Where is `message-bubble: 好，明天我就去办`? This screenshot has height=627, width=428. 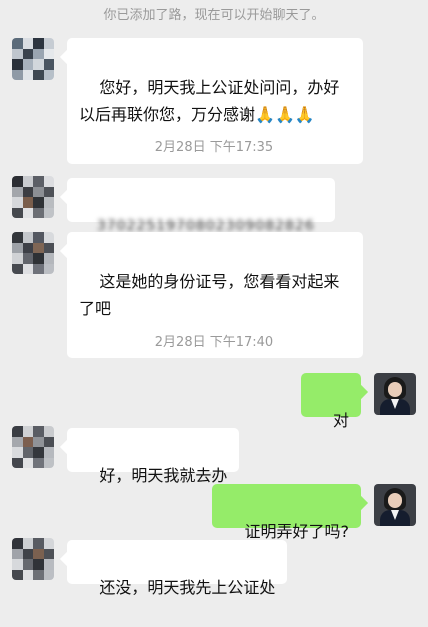 message-bubble: 好，明天我就去办 is located at coordinates (153, 456).